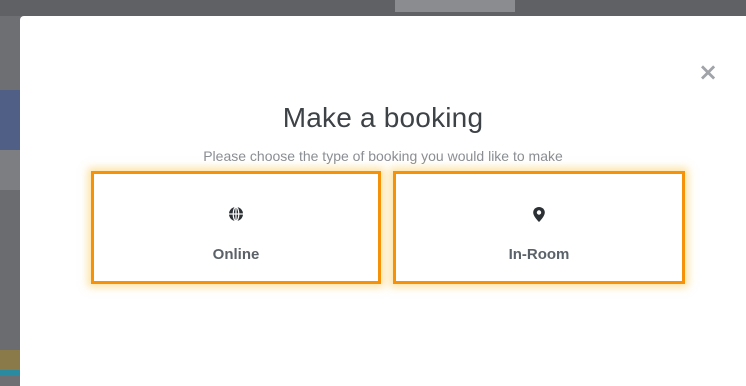 This screenshot has width=746, height=386. I want to click on close-button: ×, so click(708, 72).